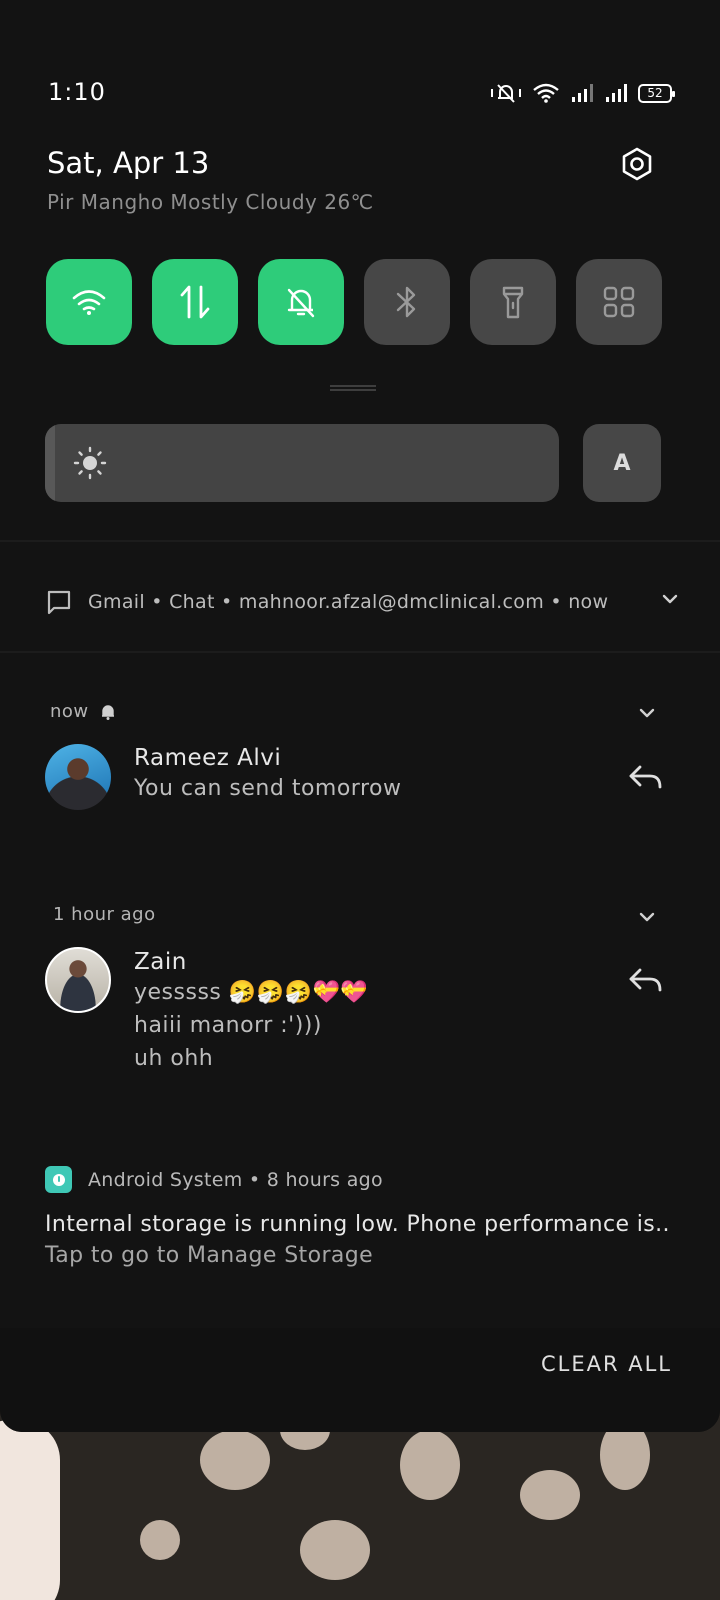 The height and width of the screenshot is (1600, 720). Describe the element at coordinates (50, 463) in the screenshot. I see `brightness-fill` at that location.